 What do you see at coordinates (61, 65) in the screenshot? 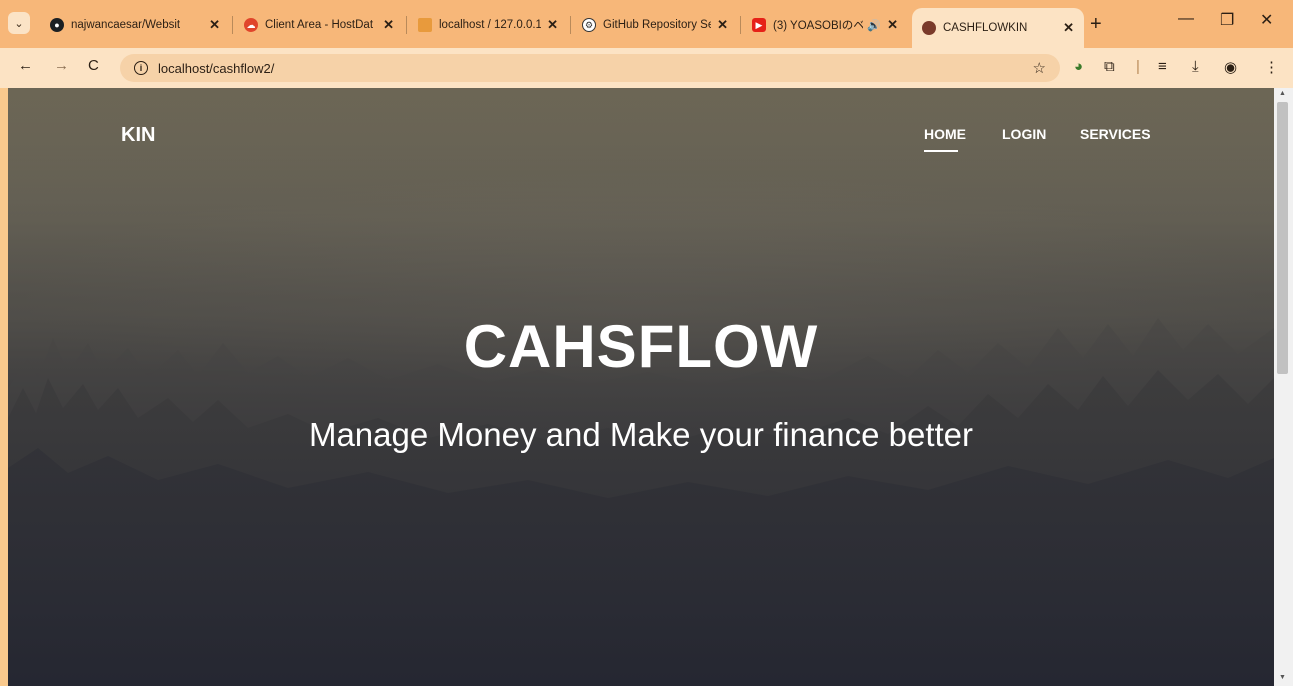
I see `forward-button: →` at bounding box center [61, 65].